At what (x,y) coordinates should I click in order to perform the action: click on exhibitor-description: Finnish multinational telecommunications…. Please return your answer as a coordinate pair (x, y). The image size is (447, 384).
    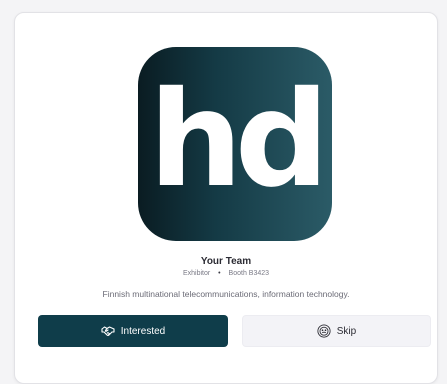
    Looking at the image, I should click on (226, 294).